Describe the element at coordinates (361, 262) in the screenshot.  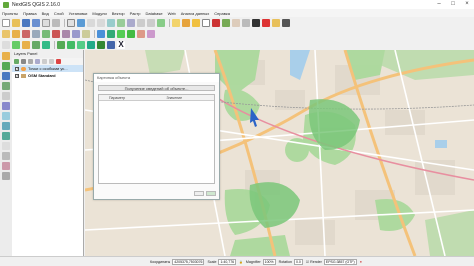
I see `messages-icon: ●` at that location.